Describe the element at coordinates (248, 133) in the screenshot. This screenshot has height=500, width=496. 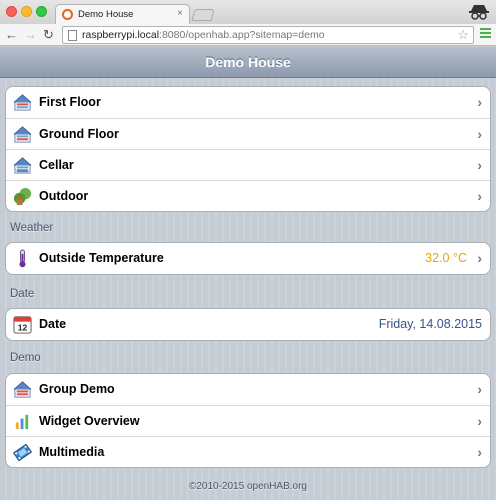
I see `list-item-ground-floor: Ground Floor ›` at that location.